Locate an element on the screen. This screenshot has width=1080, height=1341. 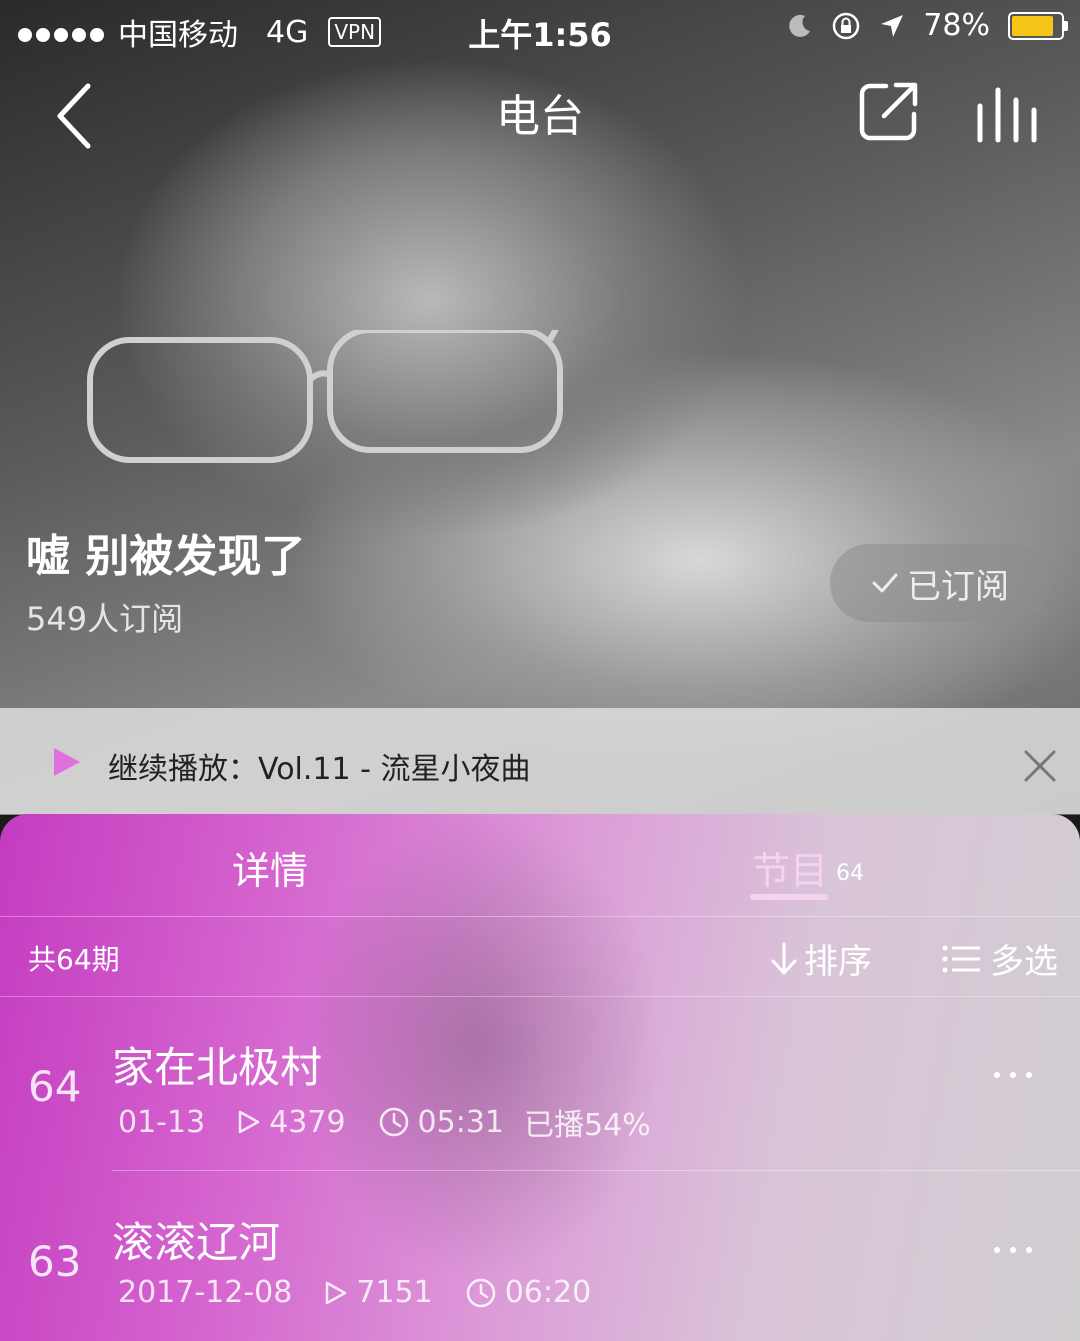
multi-select-button: 多选 is located at coordinates (1000, 958).